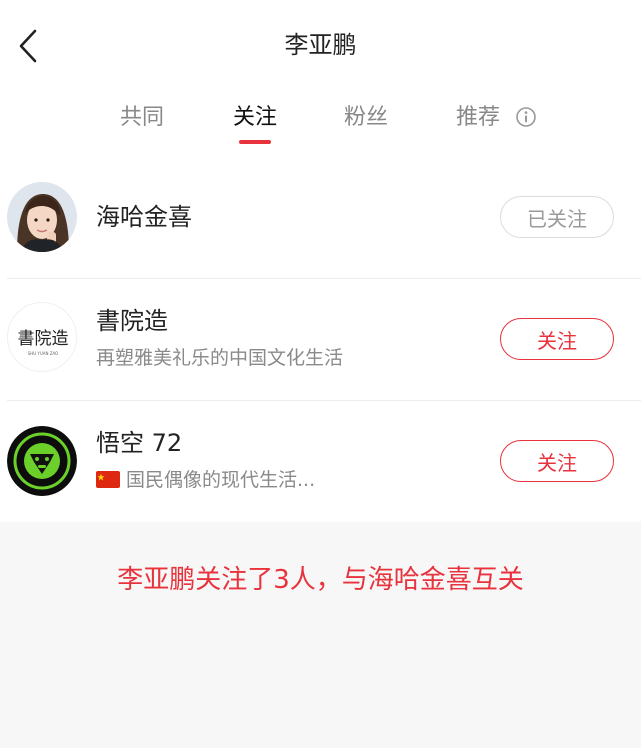  I want to click on avatar-logo-subtext: SHU YUAN ZAO, so click(43, 353).